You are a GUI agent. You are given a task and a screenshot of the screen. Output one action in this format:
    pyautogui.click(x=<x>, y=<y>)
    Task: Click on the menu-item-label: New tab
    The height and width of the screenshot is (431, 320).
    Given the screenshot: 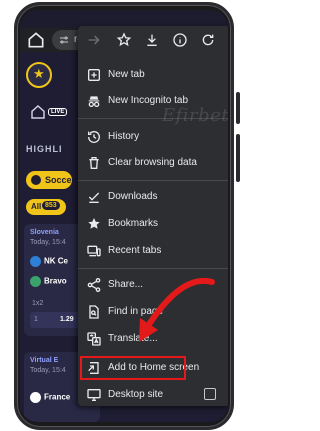 What is the action you would take?
    pyautogui.click(x=126, y=74)
    